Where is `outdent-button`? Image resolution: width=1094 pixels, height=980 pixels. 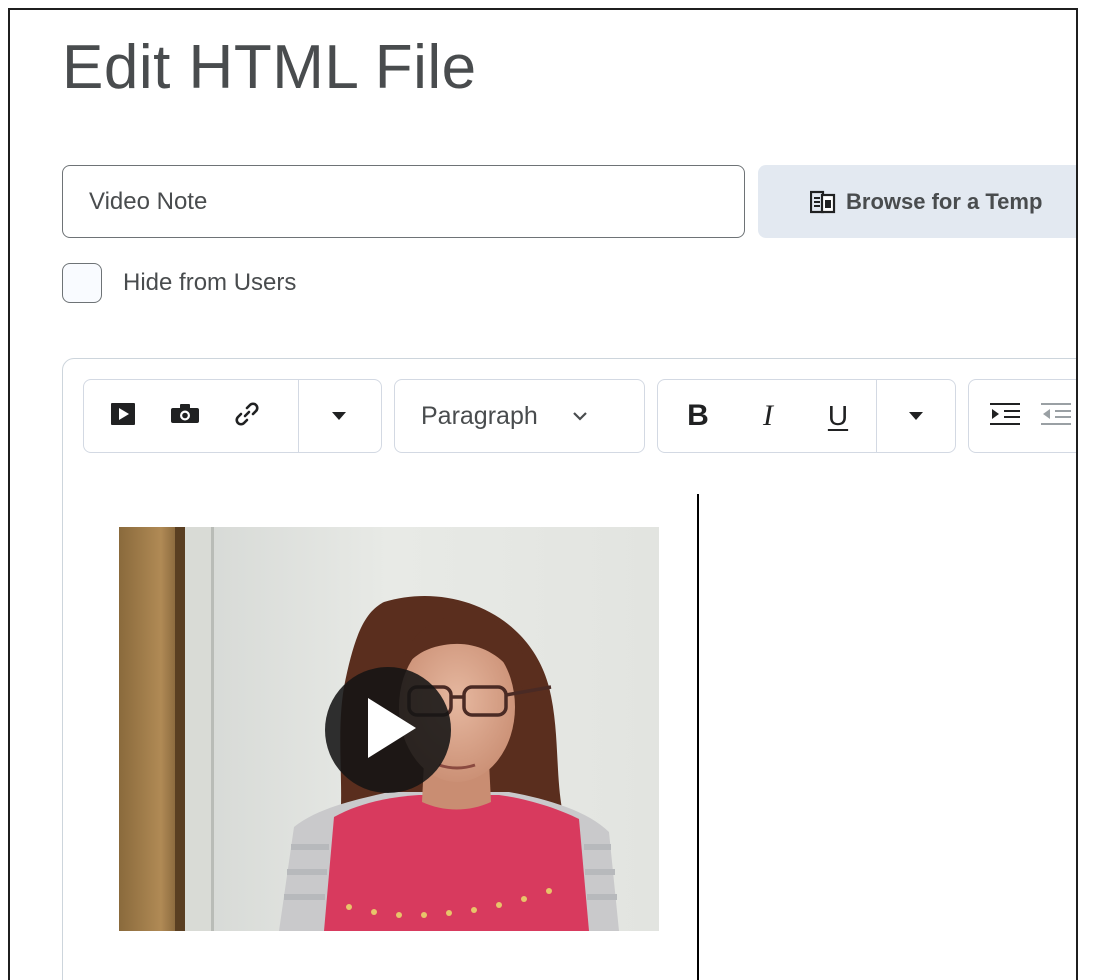
outdent-button is located at coordinates (1058, 416).